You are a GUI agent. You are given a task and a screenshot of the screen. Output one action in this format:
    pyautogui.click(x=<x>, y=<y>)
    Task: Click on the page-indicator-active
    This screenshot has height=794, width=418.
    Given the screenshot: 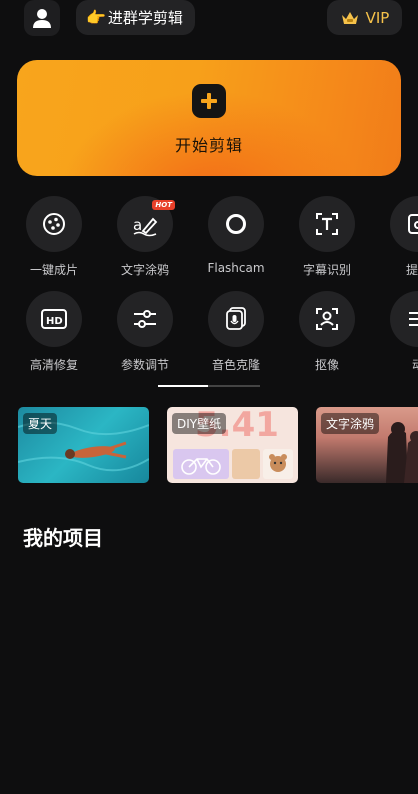 What is the action you would take?
    pyautogui.click(x=183, y=386)
    